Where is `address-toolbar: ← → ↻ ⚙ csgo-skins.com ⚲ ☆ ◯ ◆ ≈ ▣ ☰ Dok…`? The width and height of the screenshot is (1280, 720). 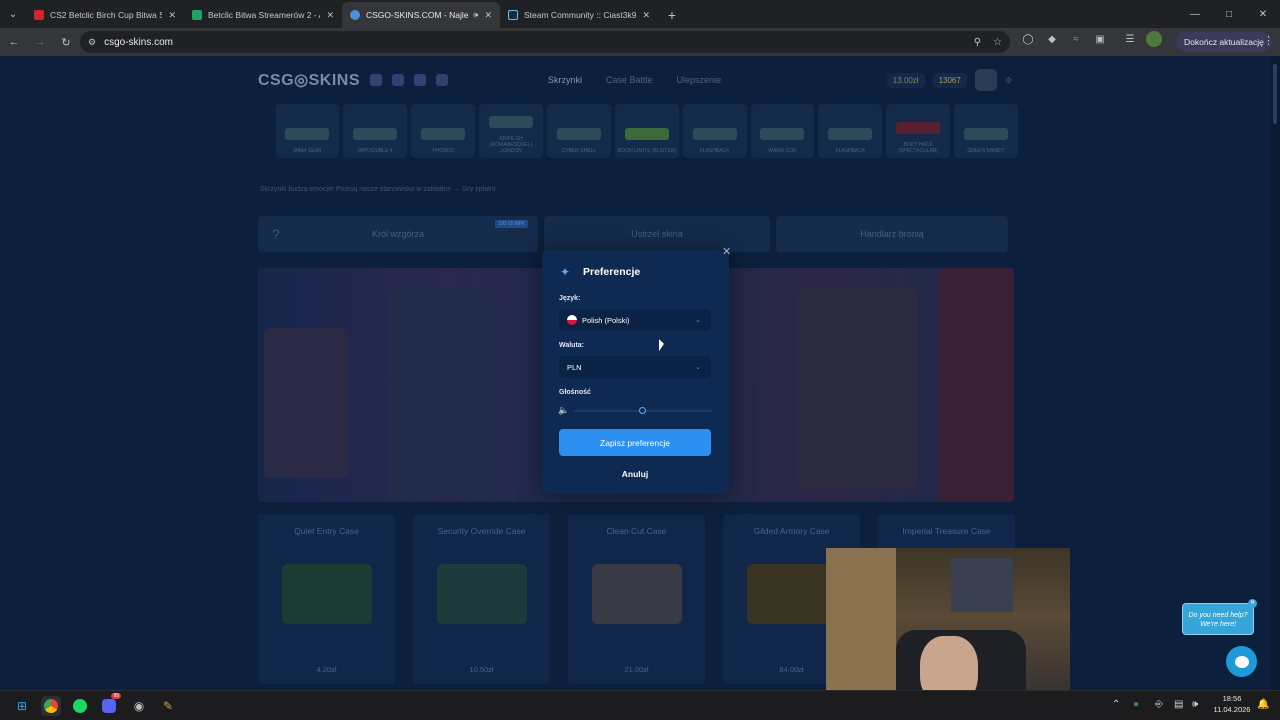 address-toolbar: ← → ↻ ⚙ csgo-skins.com ⚲ ☆ ◯ ◆ ≈ ▣ ☰ Dok… is located at coordinates (640, 42).